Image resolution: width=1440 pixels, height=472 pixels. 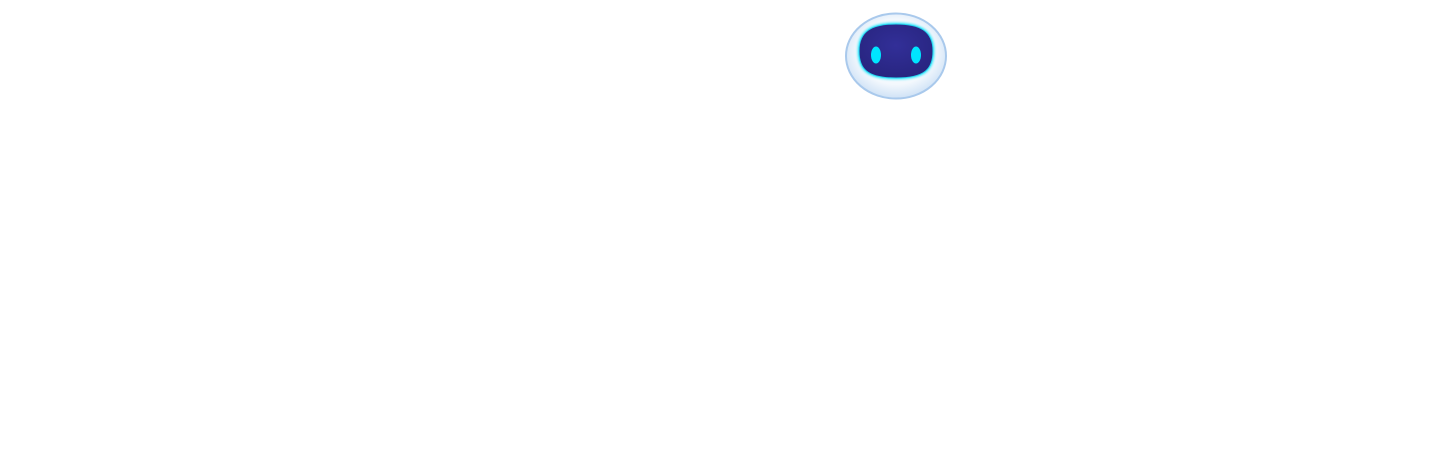 I want to click on robot-face-icon, so click(x=896, y=56).